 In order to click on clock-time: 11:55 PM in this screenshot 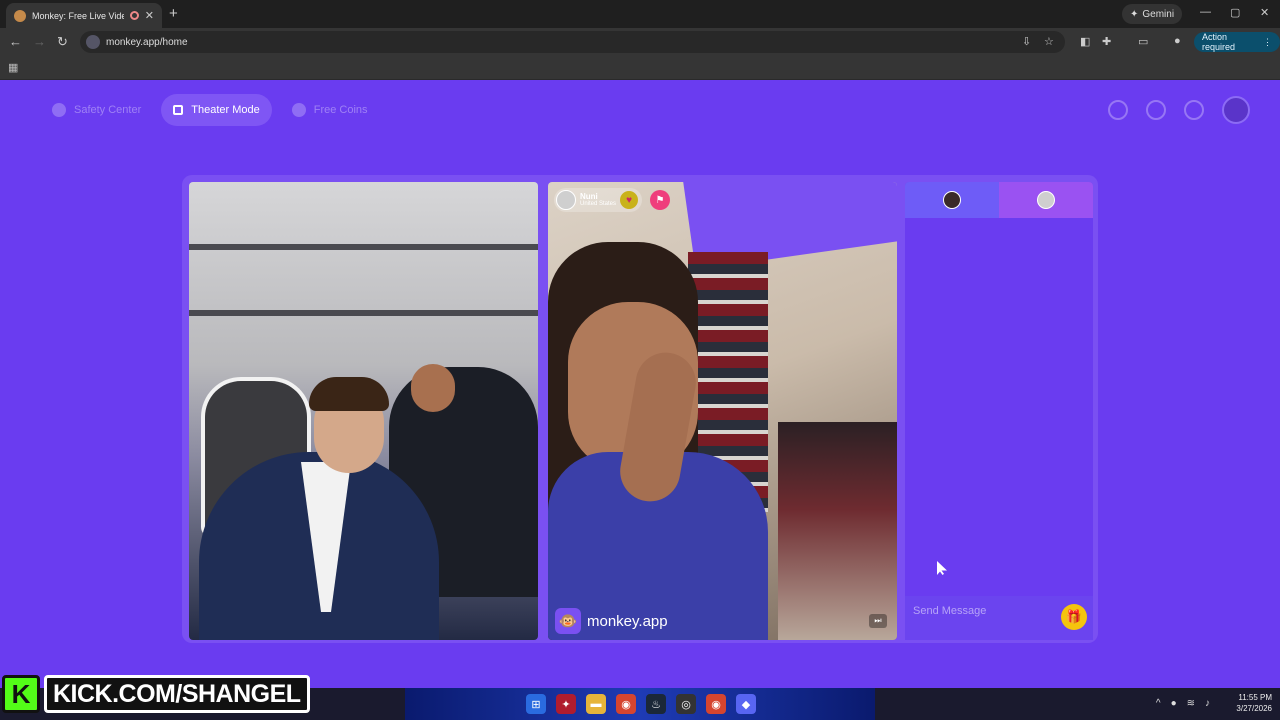, I will do `click(1255, 697)`.